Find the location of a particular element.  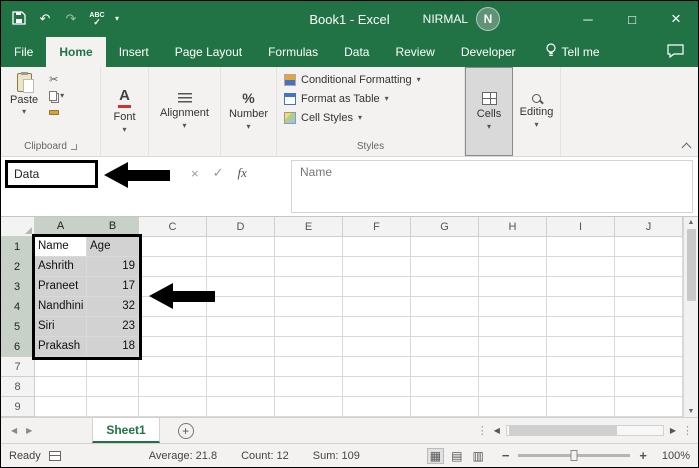

cell-D8 is located at coordinates (241, 387).